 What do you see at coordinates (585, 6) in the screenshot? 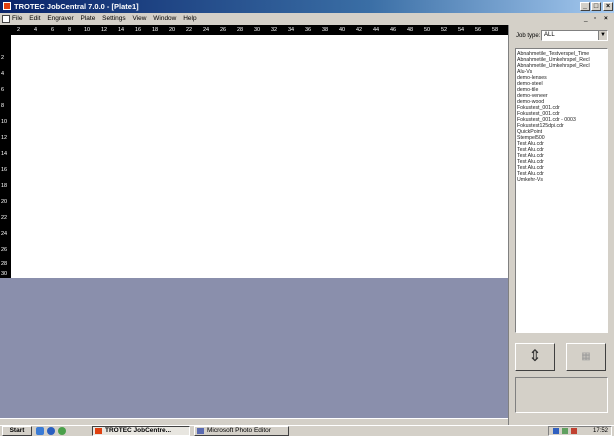
I see `minimize-button: _` at bounding box center [585, 6].